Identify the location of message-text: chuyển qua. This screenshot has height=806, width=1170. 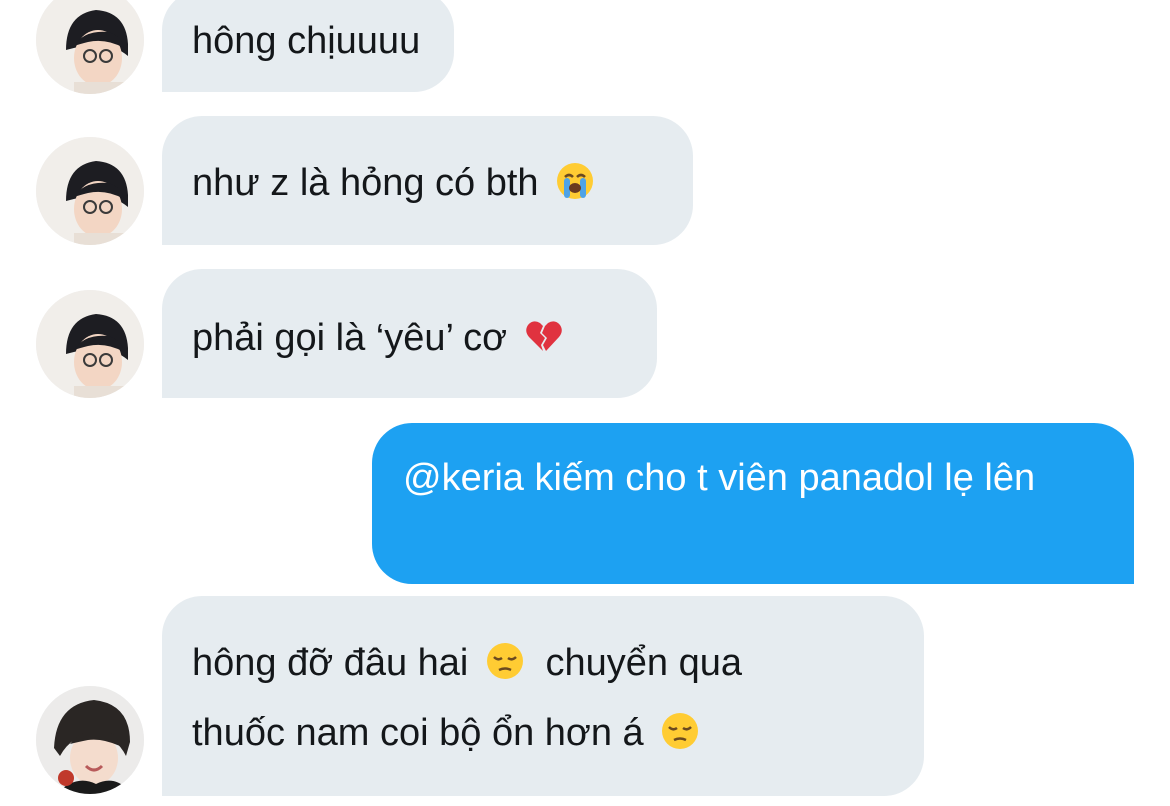
(644, 663).